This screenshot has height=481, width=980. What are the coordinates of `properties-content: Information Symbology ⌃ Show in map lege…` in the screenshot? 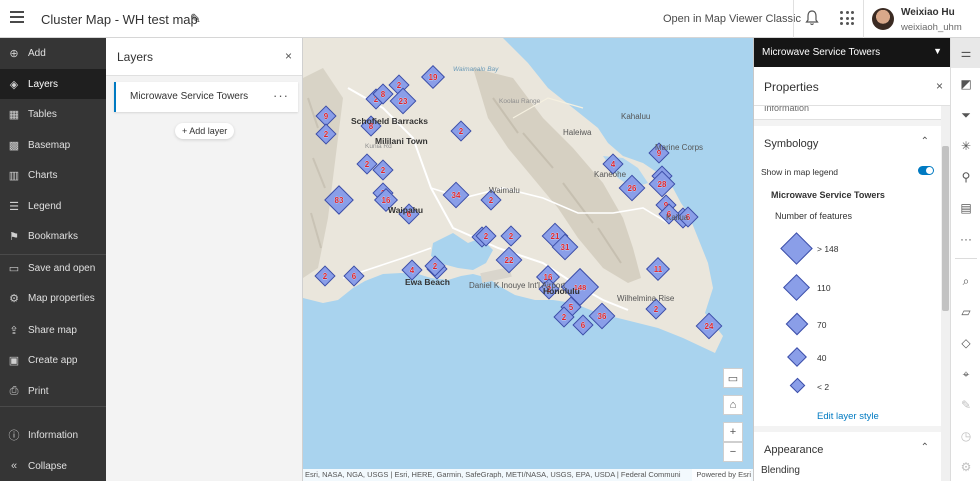 It's located at (847, 293).